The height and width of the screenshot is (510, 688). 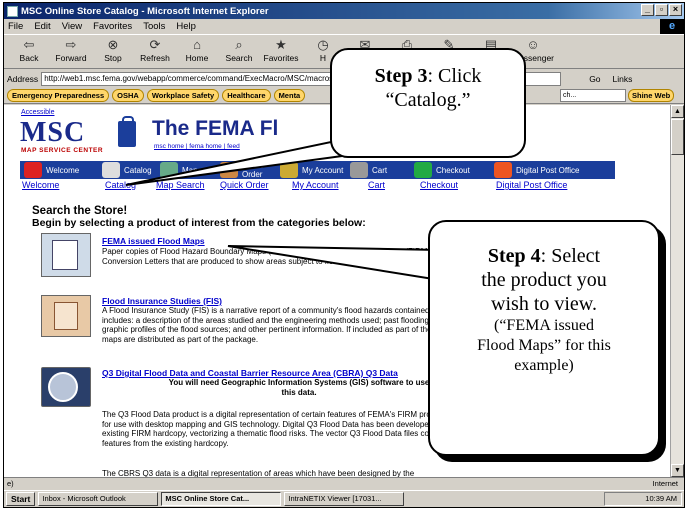 I want to click on nav-image-digital-post-office: Digital Post Office, so click(x=550, y=170).